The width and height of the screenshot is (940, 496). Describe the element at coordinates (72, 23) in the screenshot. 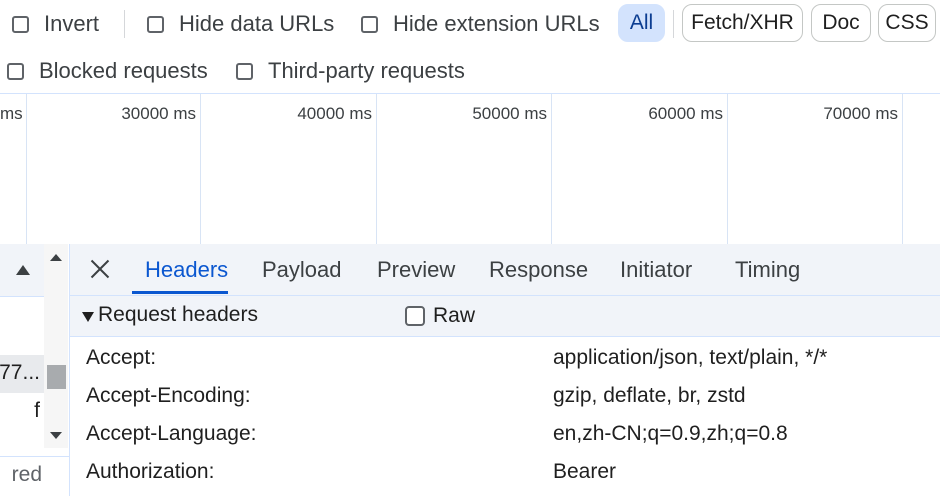

I see `invert-label: Invert` at that location.